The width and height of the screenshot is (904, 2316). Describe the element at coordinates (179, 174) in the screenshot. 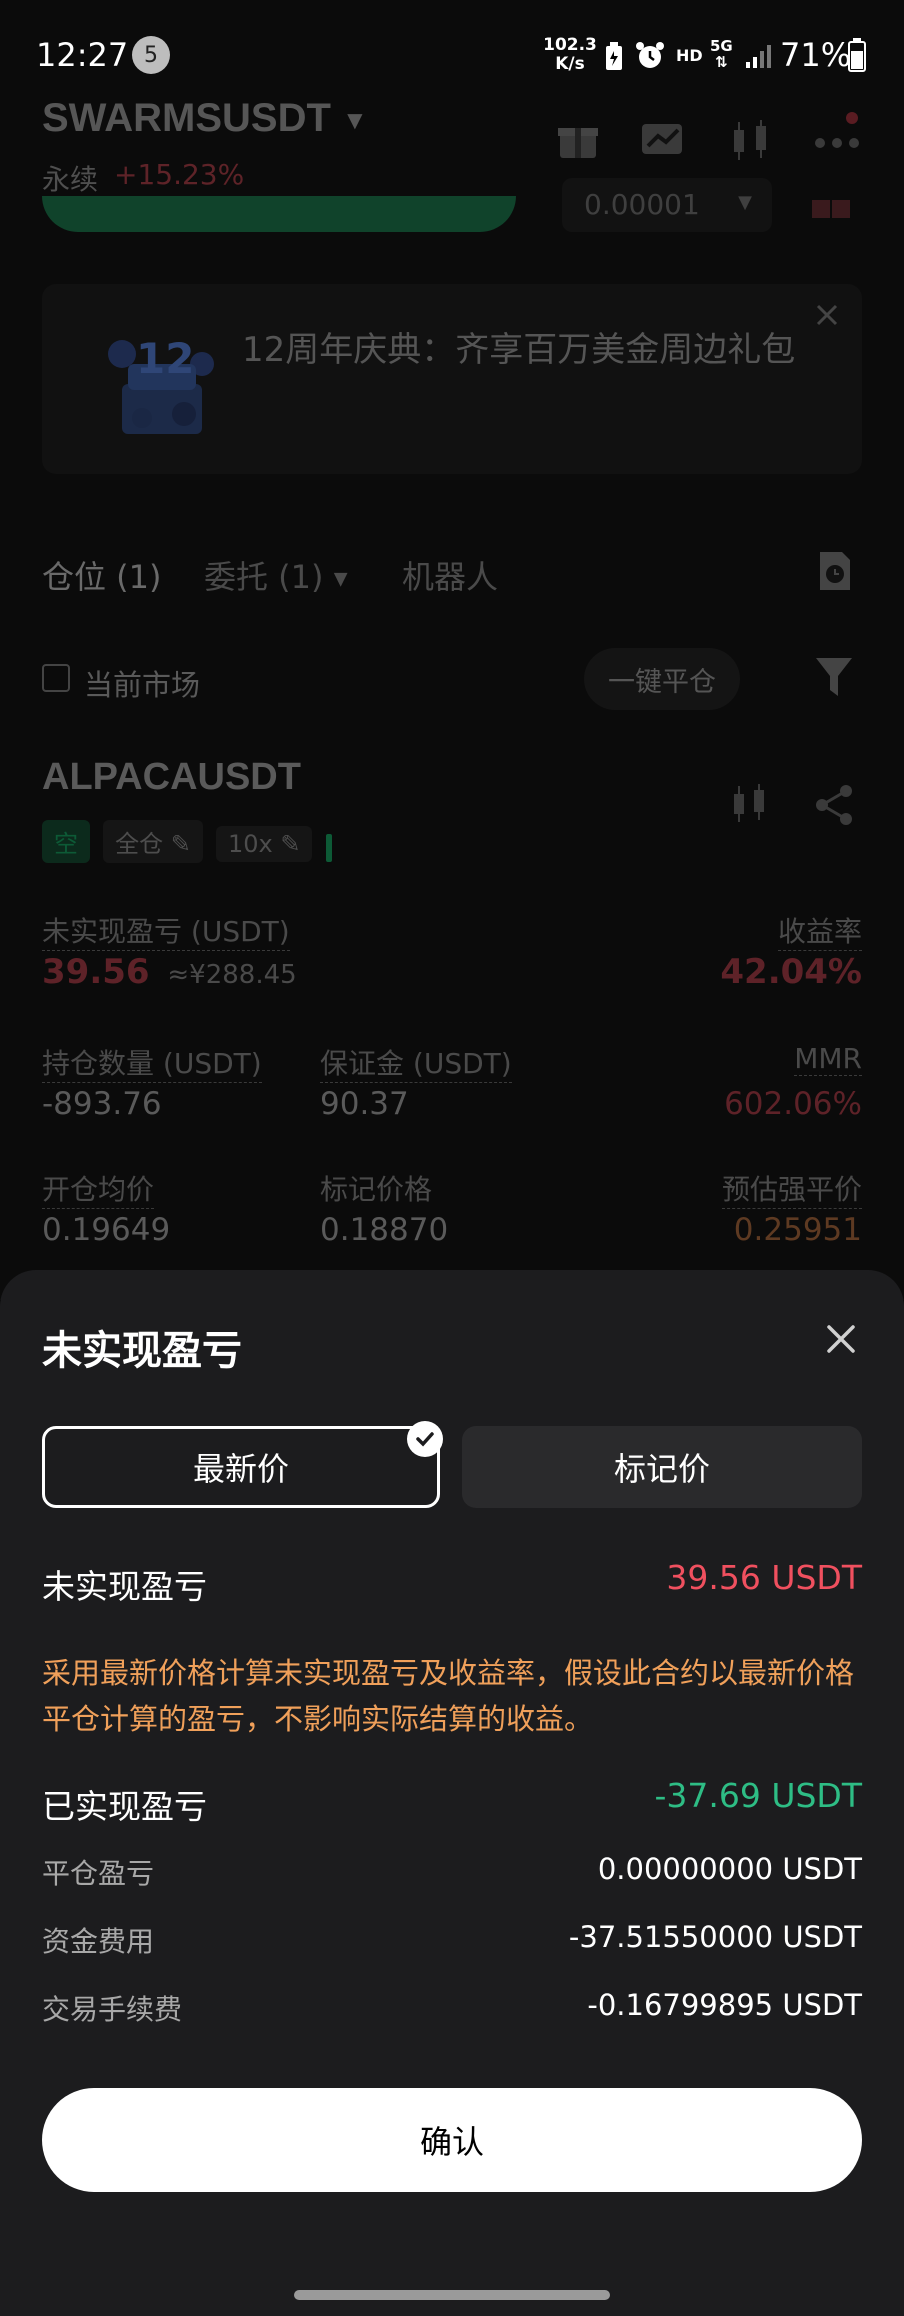

I see `price-change: +15.23%` at that location.